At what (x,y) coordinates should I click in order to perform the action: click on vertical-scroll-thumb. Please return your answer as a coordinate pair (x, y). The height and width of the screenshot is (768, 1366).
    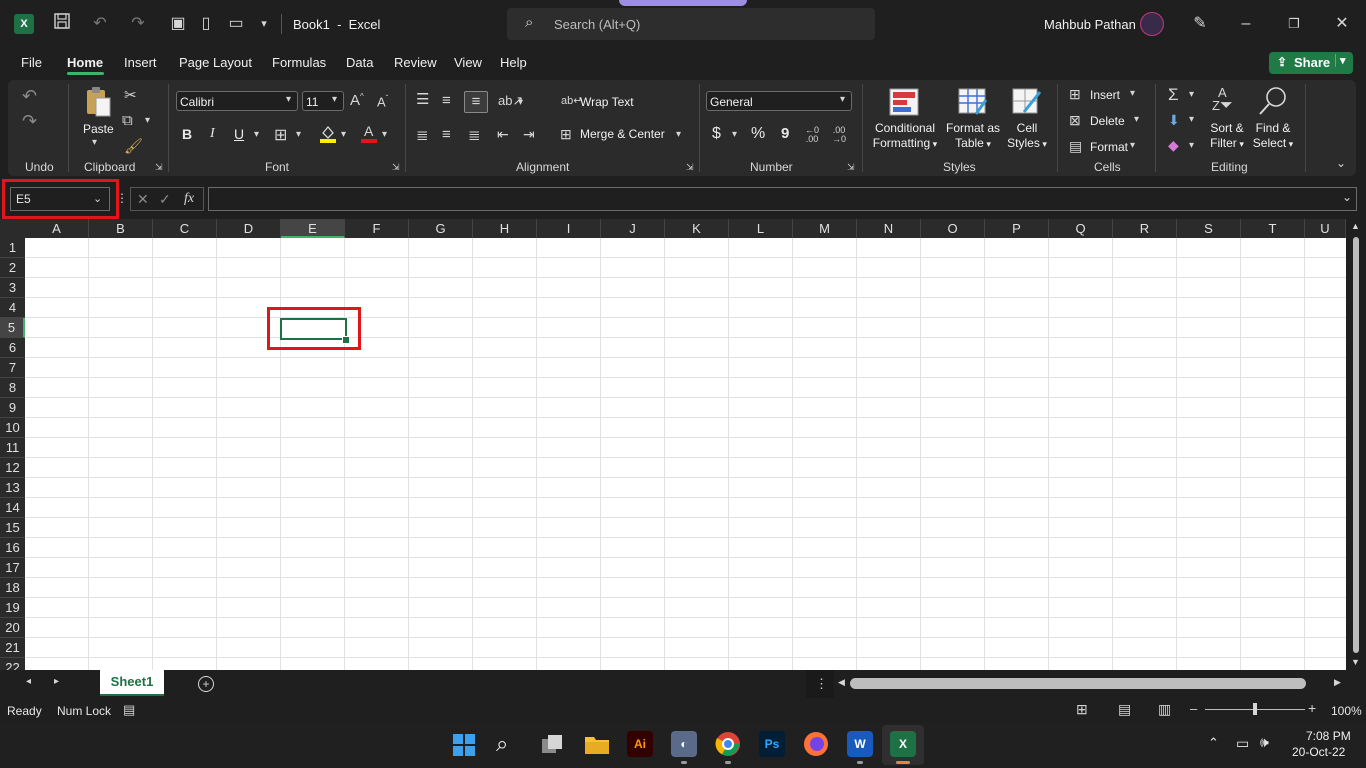
    Looking at the image, I should click on (1356, 445).